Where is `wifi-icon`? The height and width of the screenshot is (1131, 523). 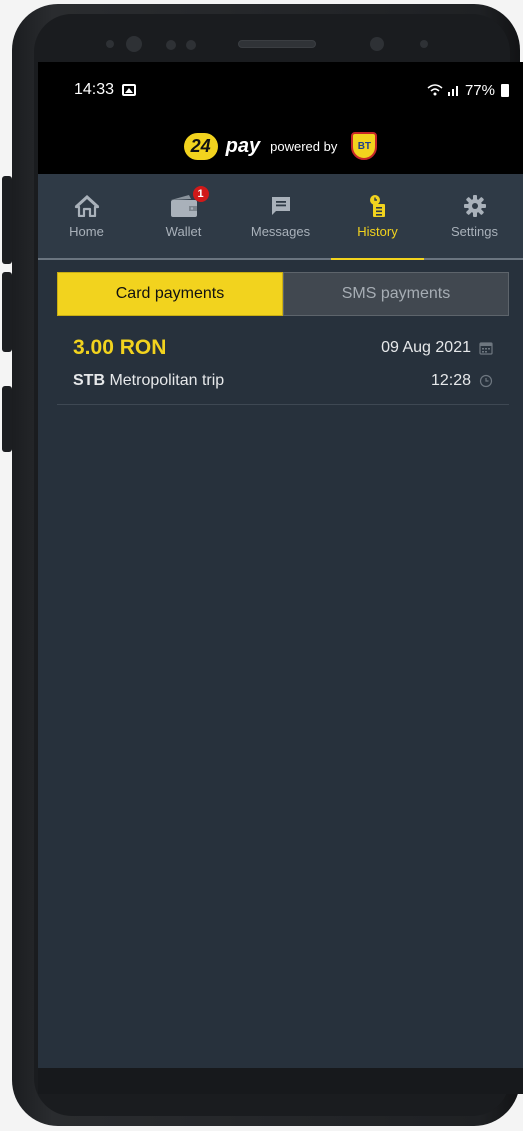 wifi-icon is located at coordinates (435, 90).